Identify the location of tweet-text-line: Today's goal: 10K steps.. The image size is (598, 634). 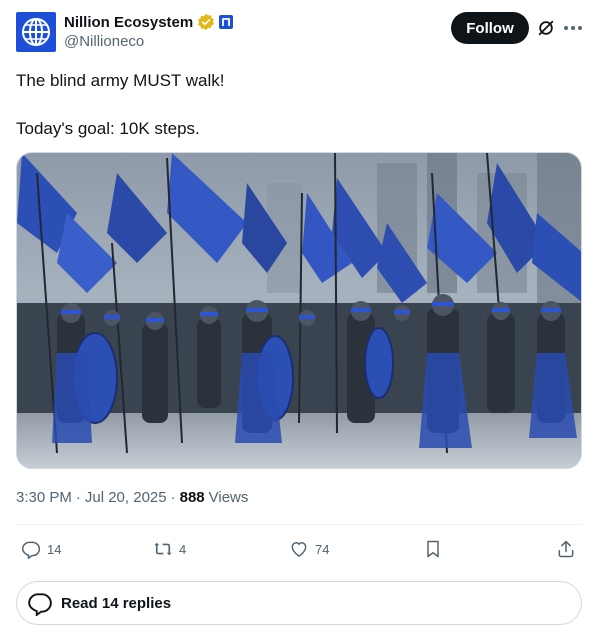
(108, 128).